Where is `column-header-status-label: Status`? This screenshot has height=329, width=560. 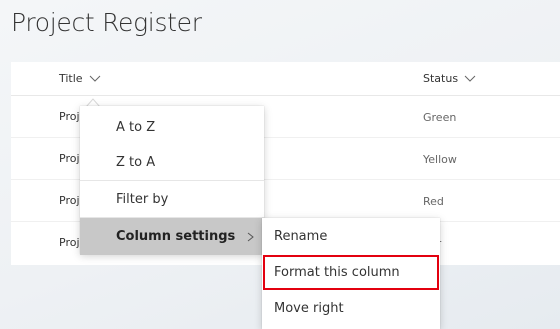
column-header-status-label: Status is located at coordinates (441, 78).